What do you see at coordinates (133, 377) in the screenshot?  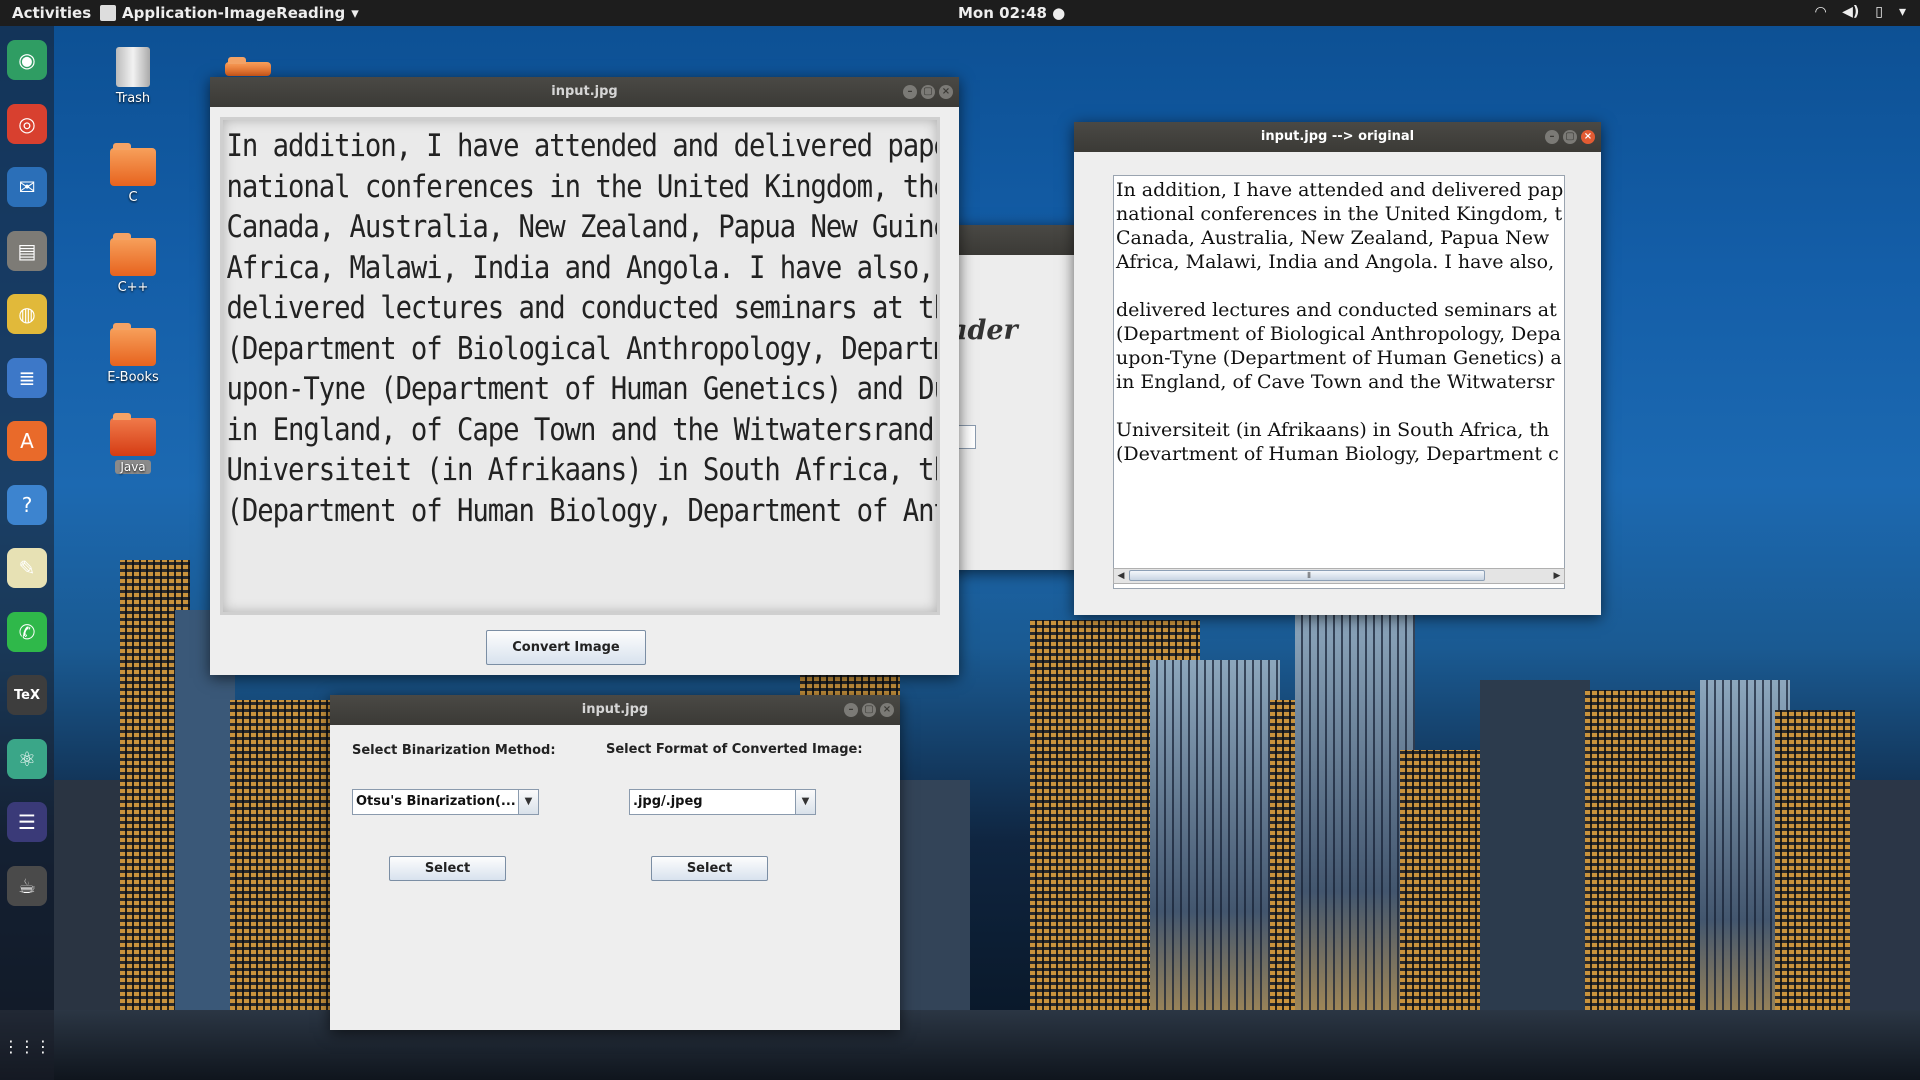 I see `desktop-icon-label: E-Books` at bounding box center [133, 377].